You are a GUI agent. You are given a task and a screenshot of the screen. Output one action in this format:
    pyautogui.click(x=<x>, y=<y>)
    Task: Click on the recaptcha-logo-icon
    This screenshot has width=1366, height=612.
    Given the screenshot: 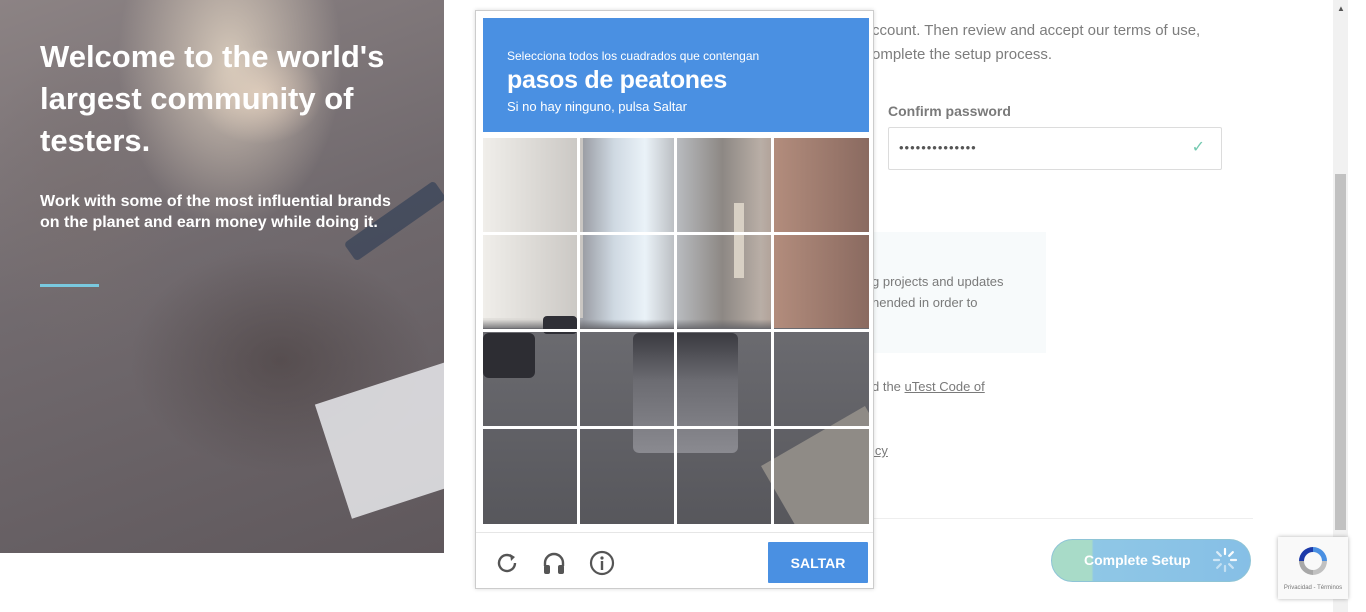 What is the action you would take?
    pyautogui.click(x=1313, y=561)
    